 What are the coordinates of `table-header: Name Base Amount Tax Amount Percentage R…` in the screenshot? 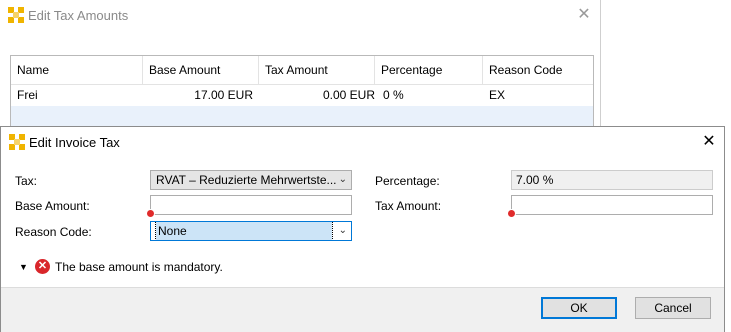 It's located at (302, 70).